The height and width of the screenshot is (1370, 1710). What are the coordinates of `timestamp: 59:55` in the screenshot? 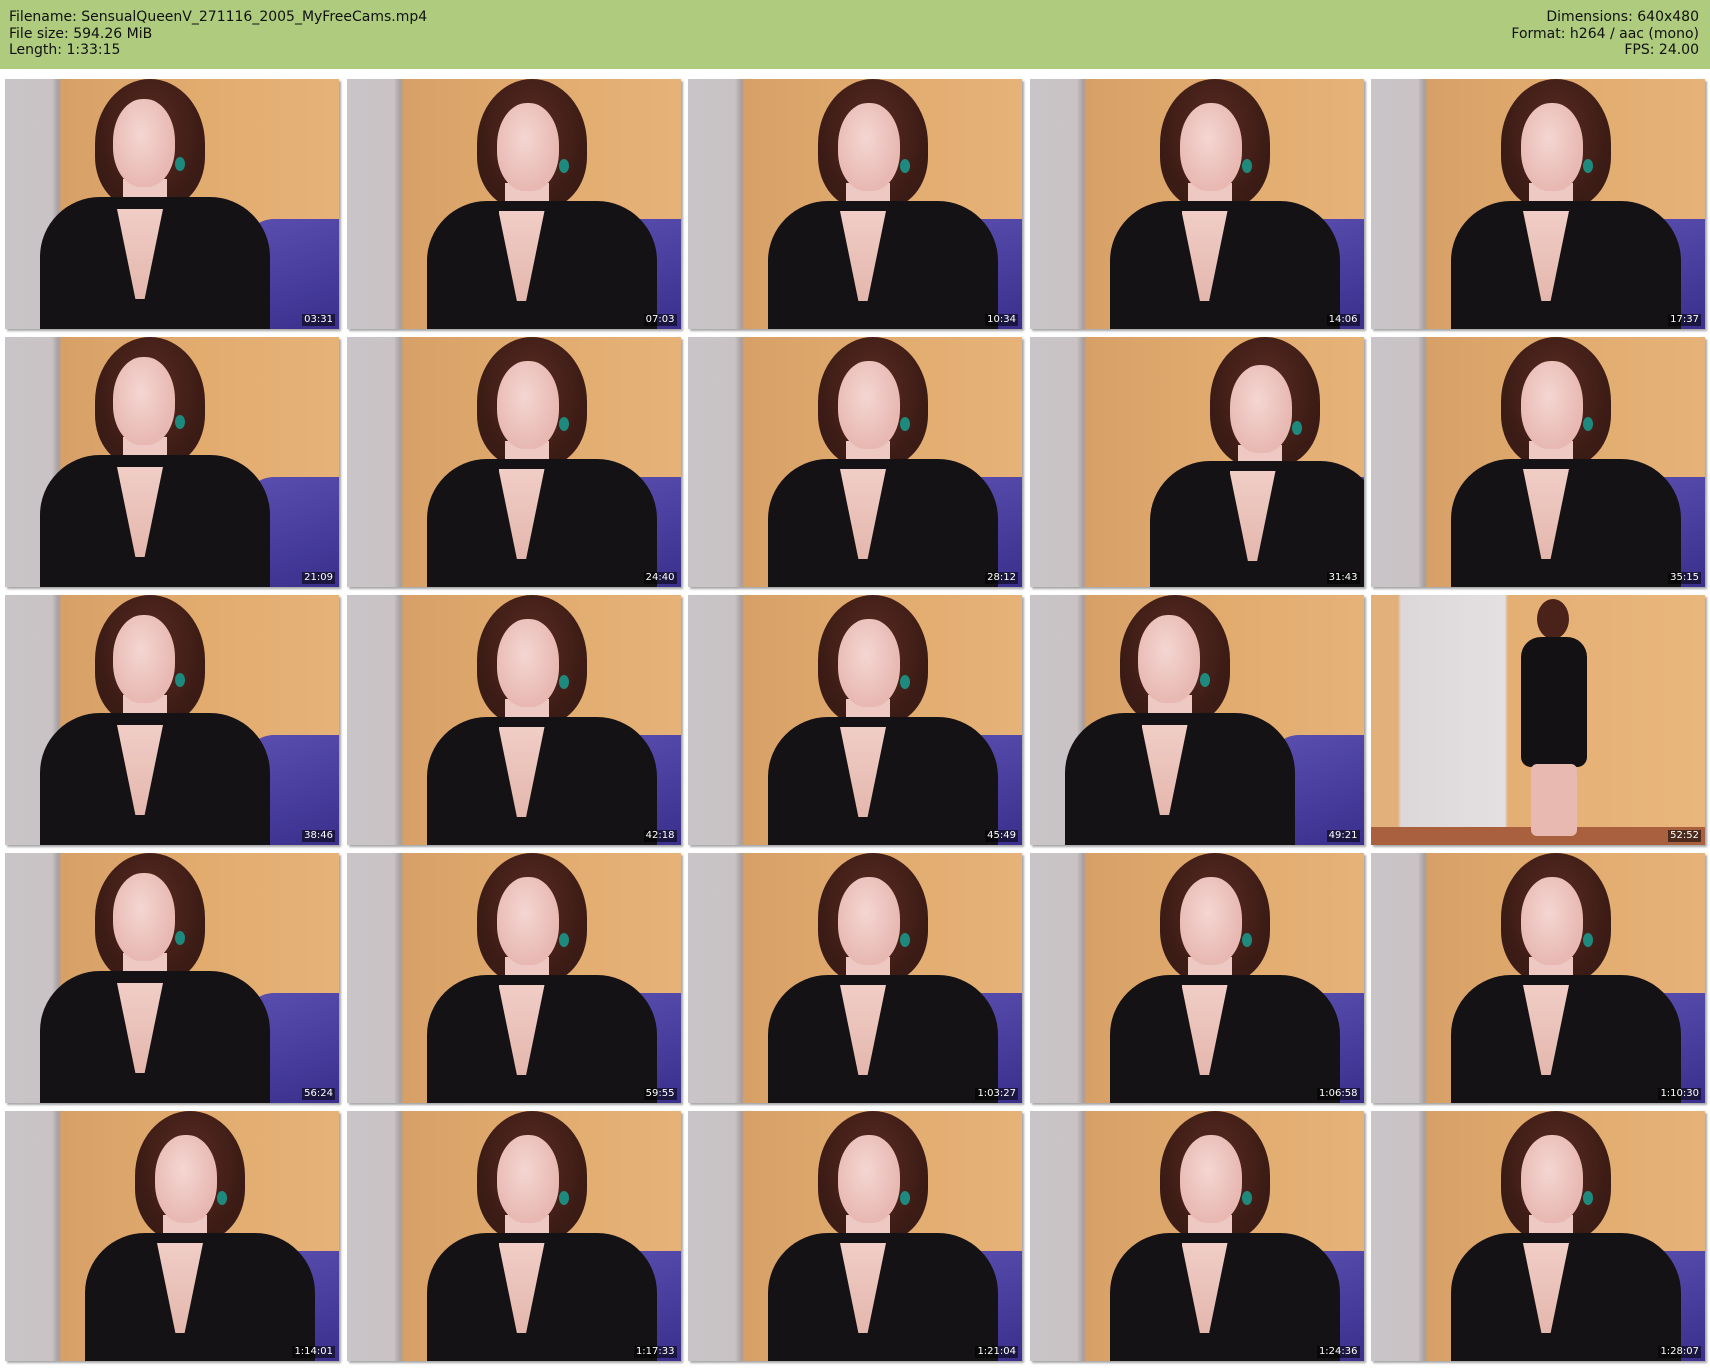 It's located at (660, 1094).